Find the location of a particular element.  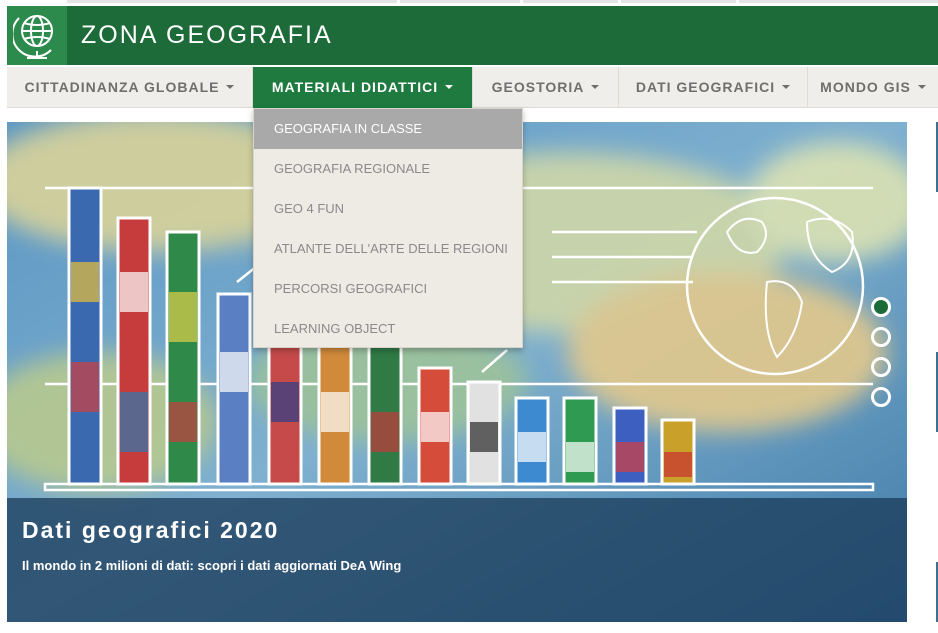

globe-icon is located at coordinates (33, 37).